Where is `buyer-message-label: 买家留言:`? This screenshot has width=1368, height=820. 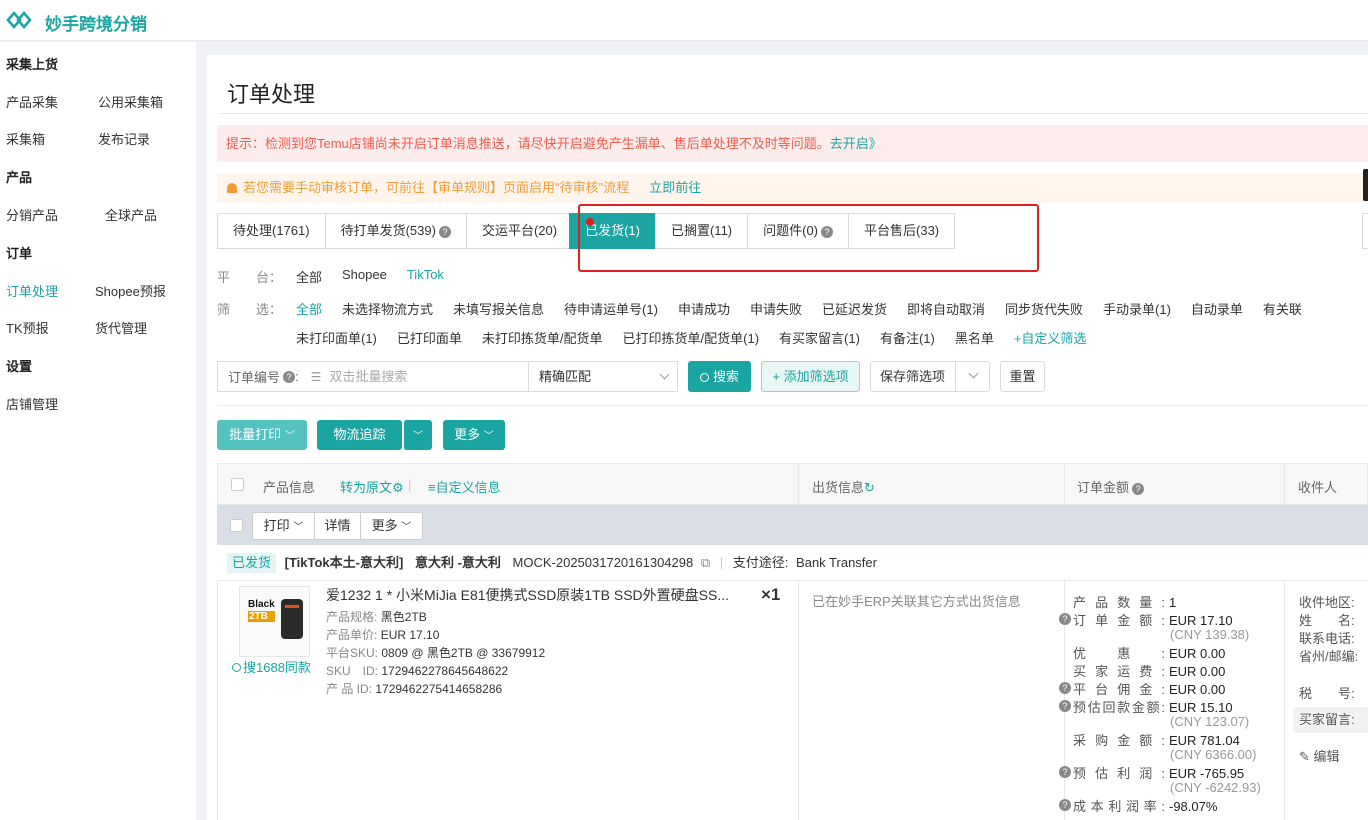 buyer-message-label: 买家留言: is located at coordinates (1330, 720).